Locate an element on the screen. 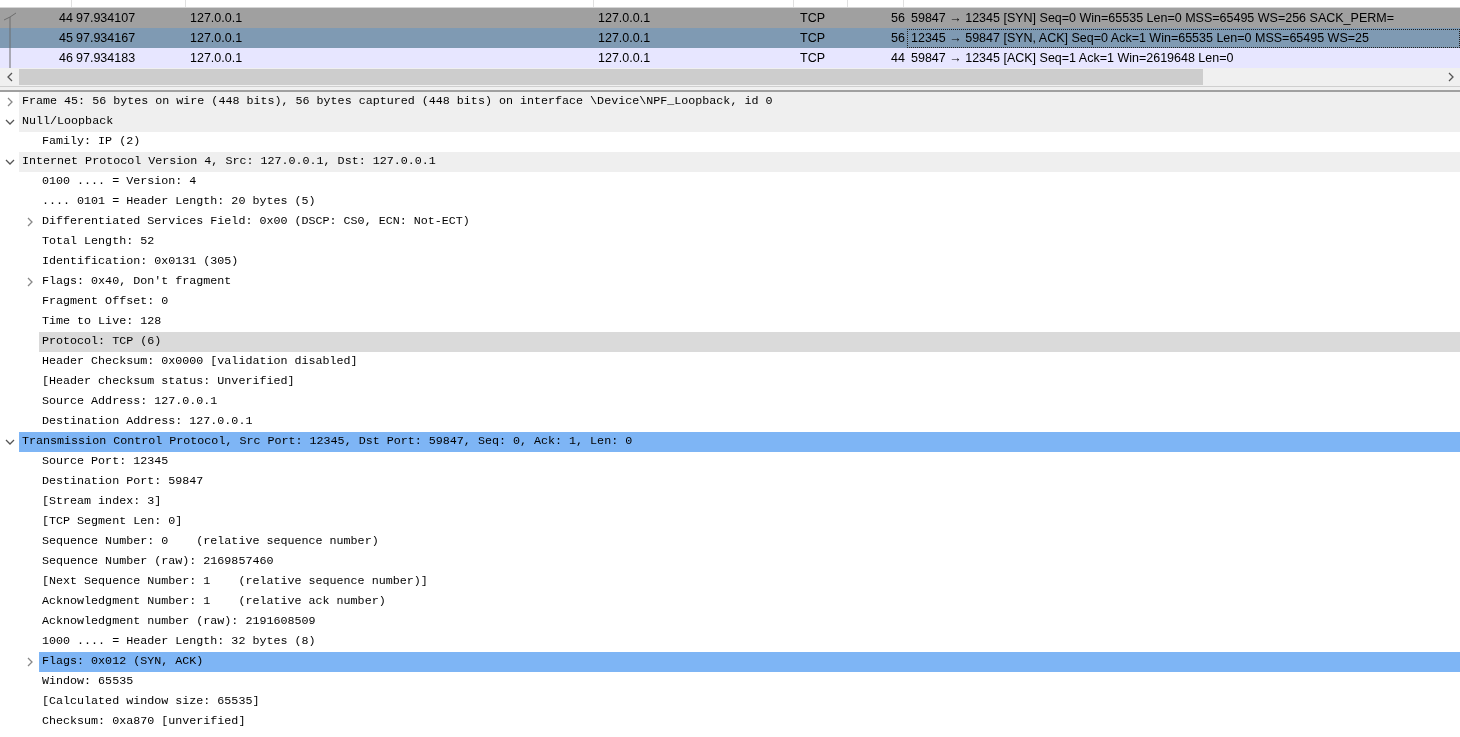 This screenshot has height=737, width=1460. tree-item: Sequence Number (raw): 2169857460 is located at coordinates (749, 562).